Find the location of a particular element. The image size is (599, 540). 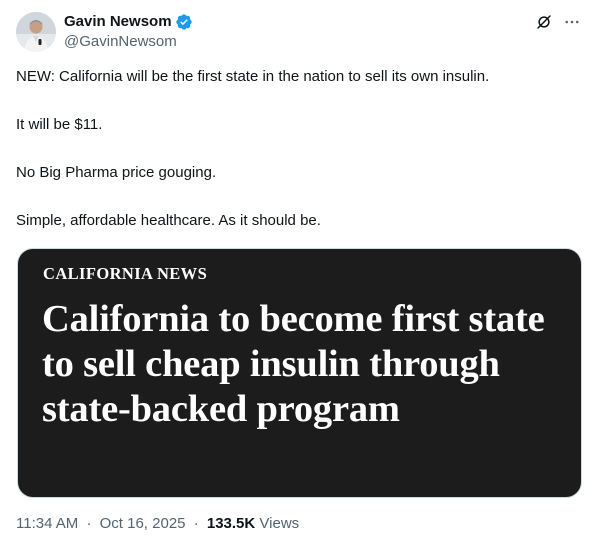

author-handle: @GavinNewsom is located at coordinates (128, 42).